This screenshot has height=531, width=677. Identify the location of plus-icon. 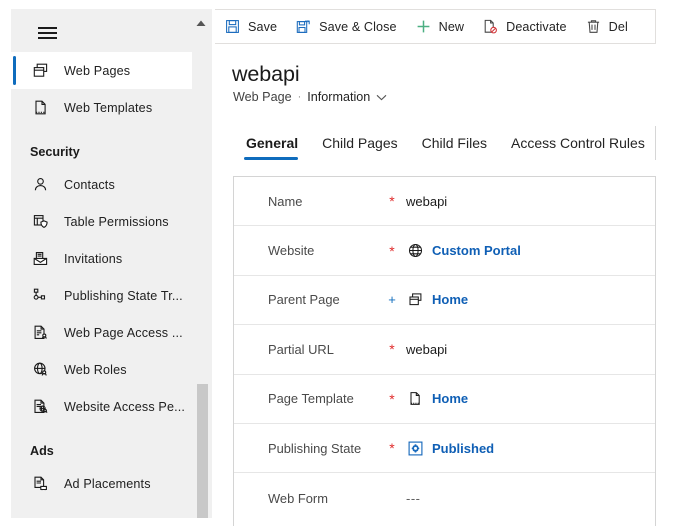
(423, 26).